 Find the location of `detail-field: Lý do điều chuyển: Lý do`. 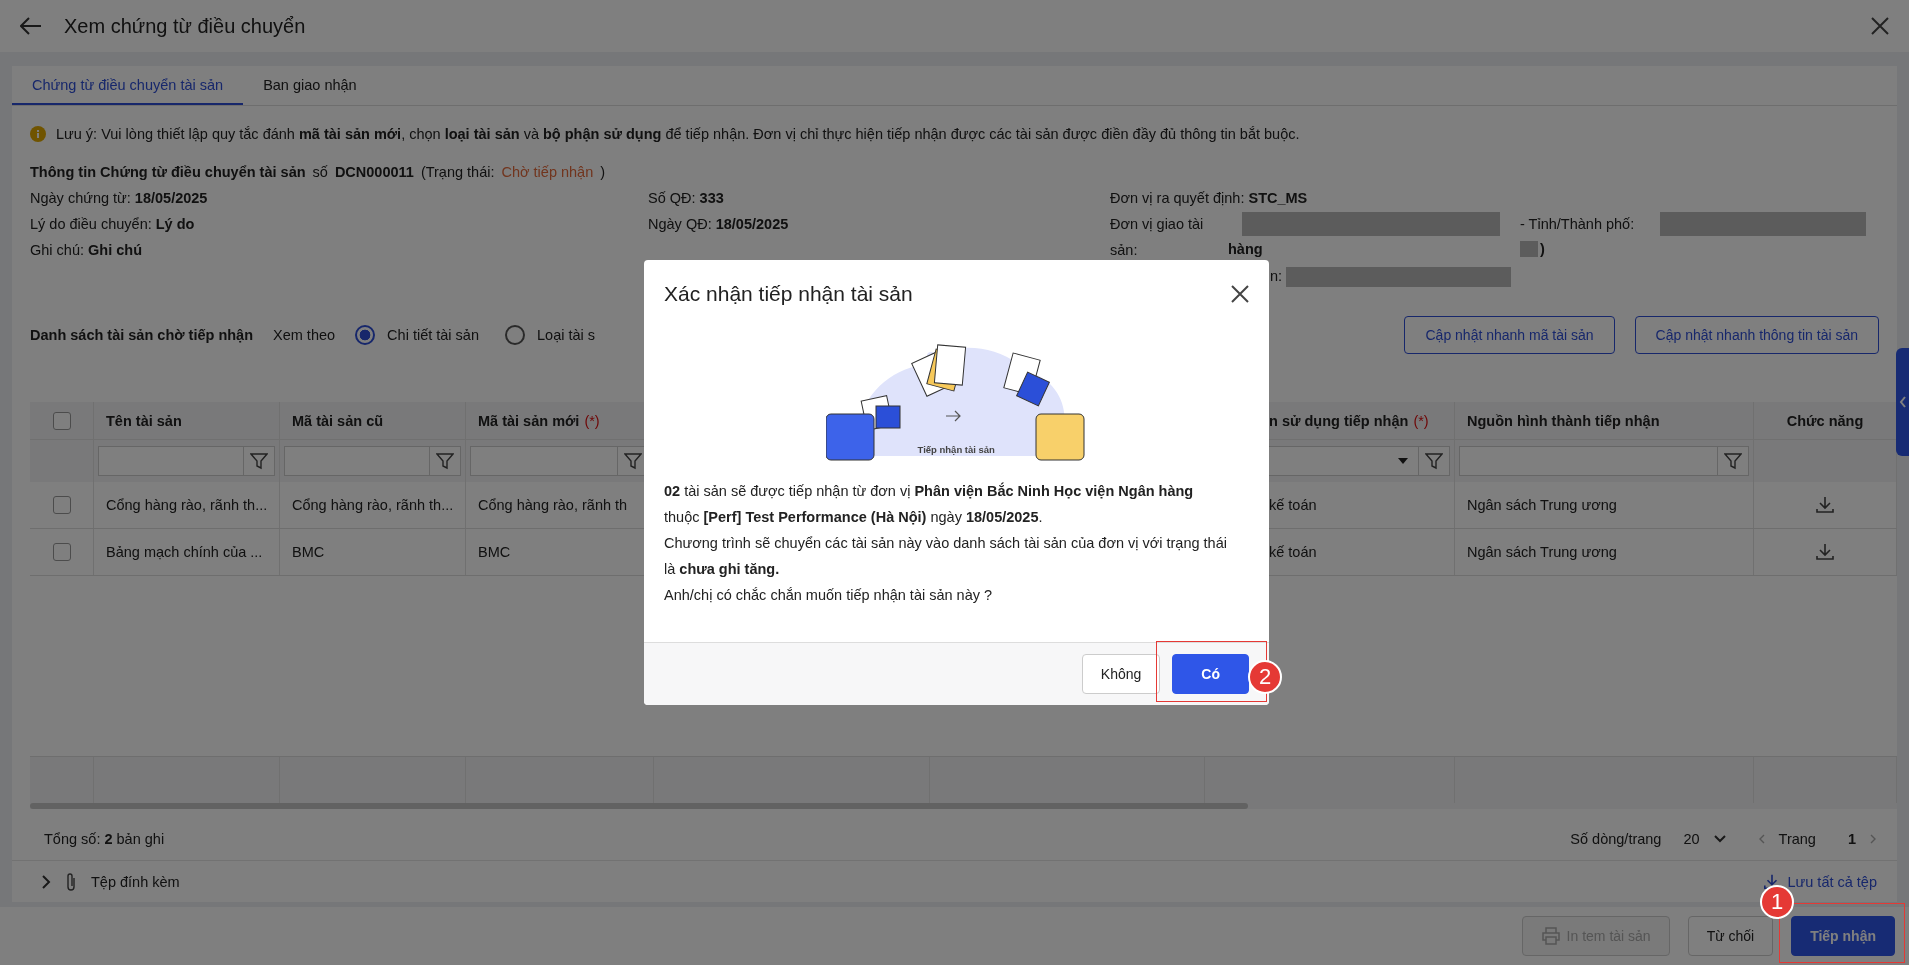

detail-field: Lý do điều chuyển: Lý do is located at coordinates (339, 224).